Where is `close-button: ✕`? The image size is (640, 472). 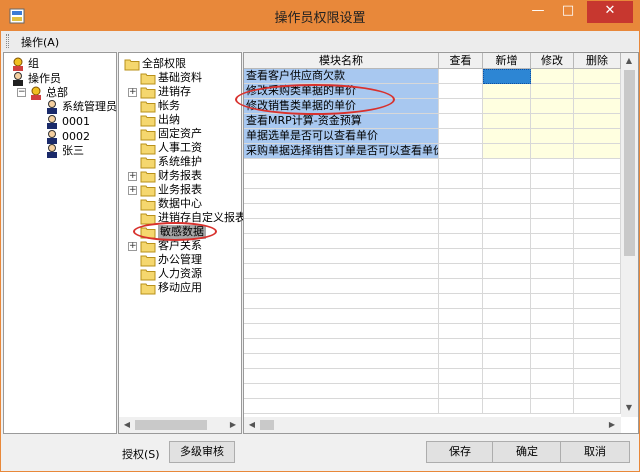 close-button: ✕ is located at coordinates (610, 12).